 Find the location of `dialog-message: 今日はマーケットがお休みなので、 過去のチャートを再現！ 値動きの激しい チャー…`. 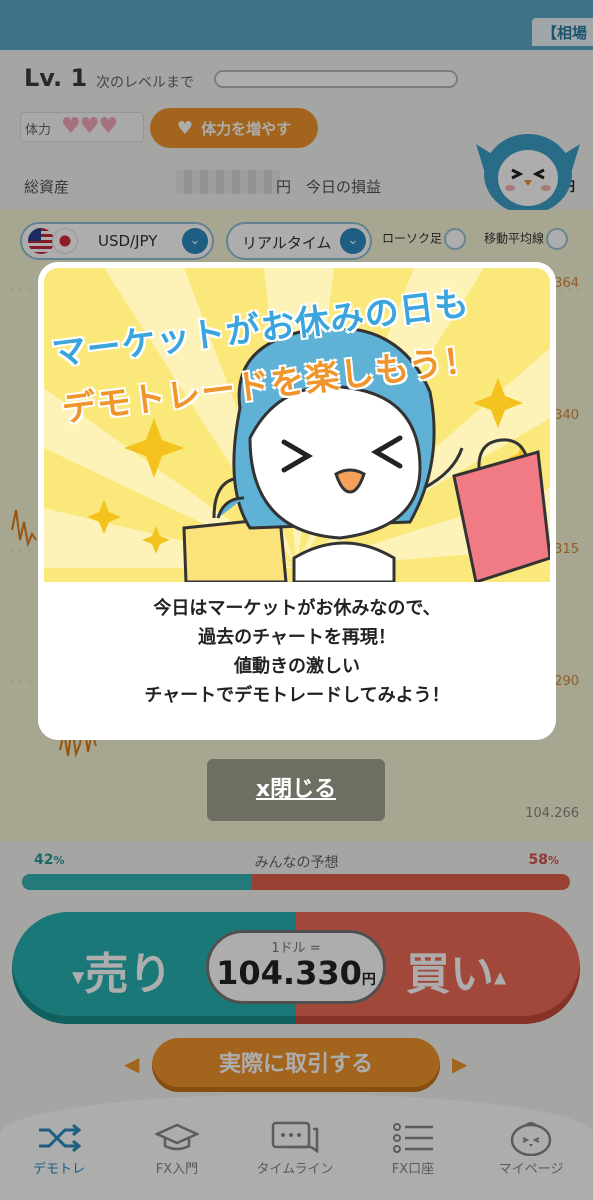

dialog-message: 今日はマーケットがお休みなので、 過去のチャートを再現！ 値動きの激しい チャー… is located at coordinates (297, 652).